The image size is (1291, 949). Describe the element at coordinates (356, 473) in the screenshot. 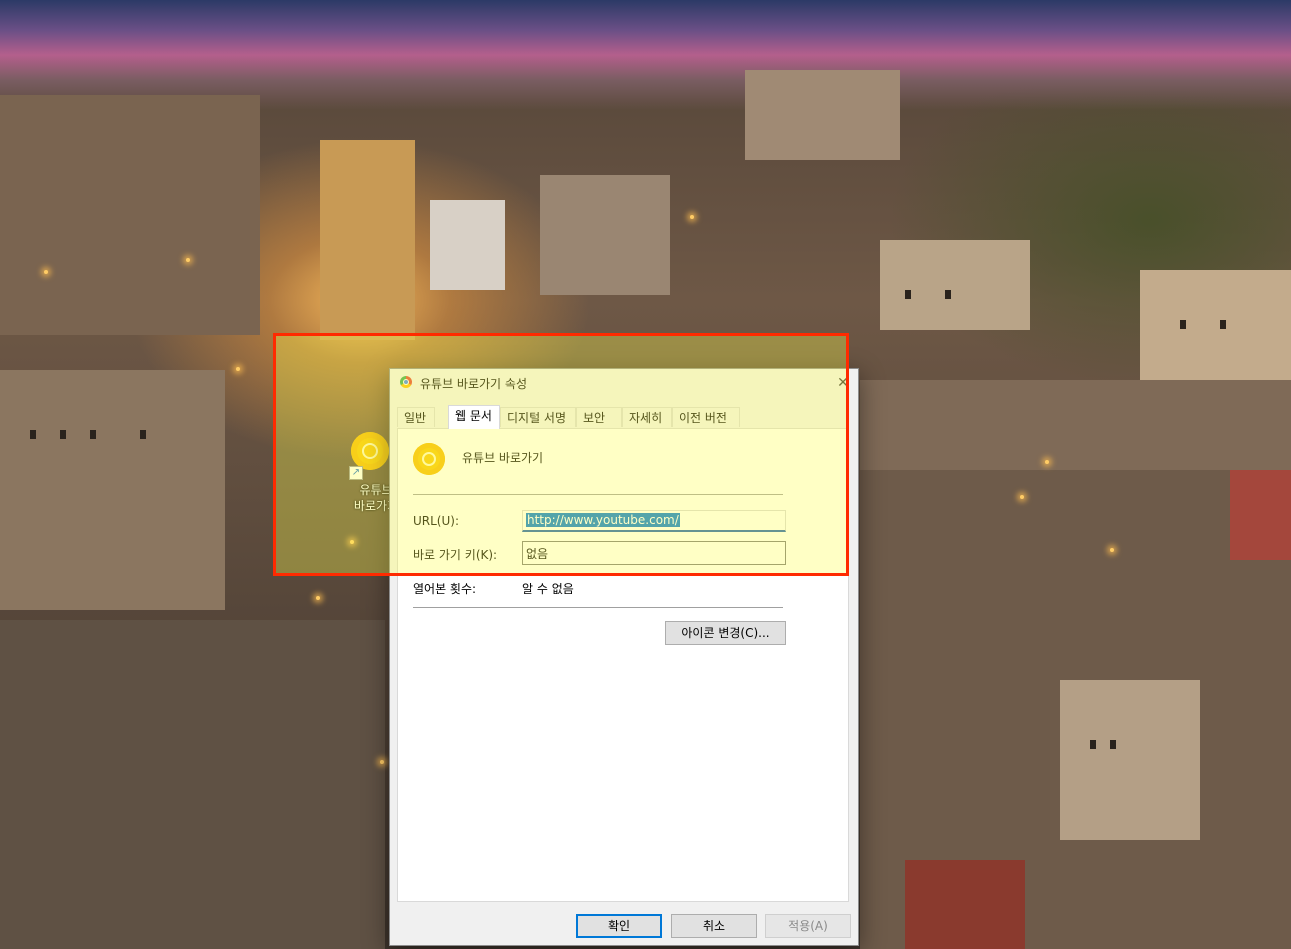

I see `shortcut-arrow-icon: ↗` at that location.